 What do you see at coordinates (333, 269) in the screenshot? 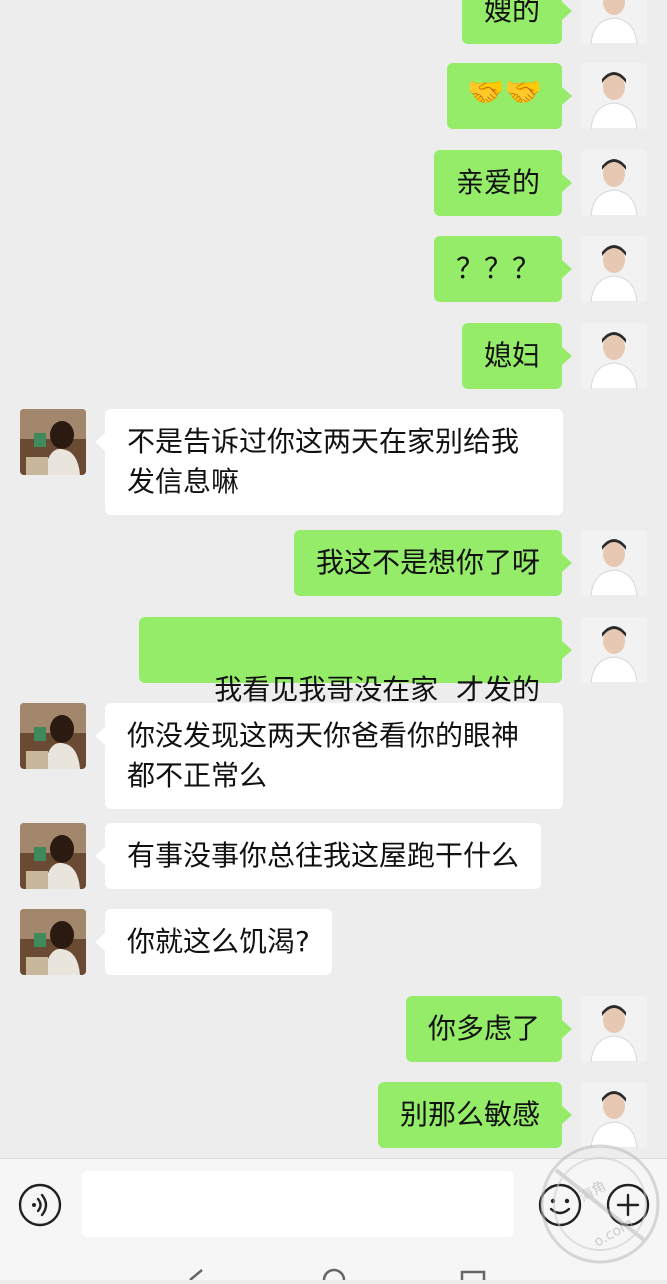
I see `message-row: ？？？` at bounding box center [333, 269].